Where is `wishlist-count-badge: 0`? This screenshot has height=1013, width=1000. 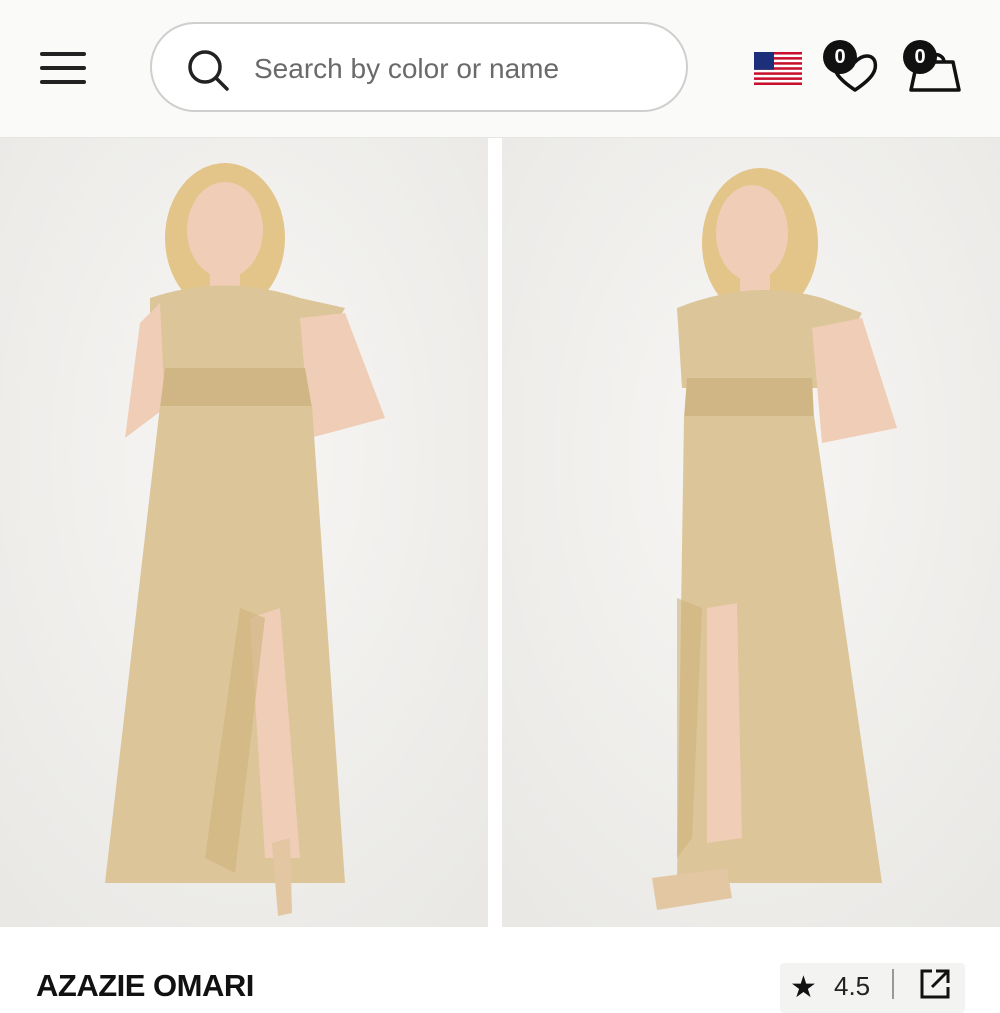
wishlist-count-badge: 0 is located at coordinates (840, 57).